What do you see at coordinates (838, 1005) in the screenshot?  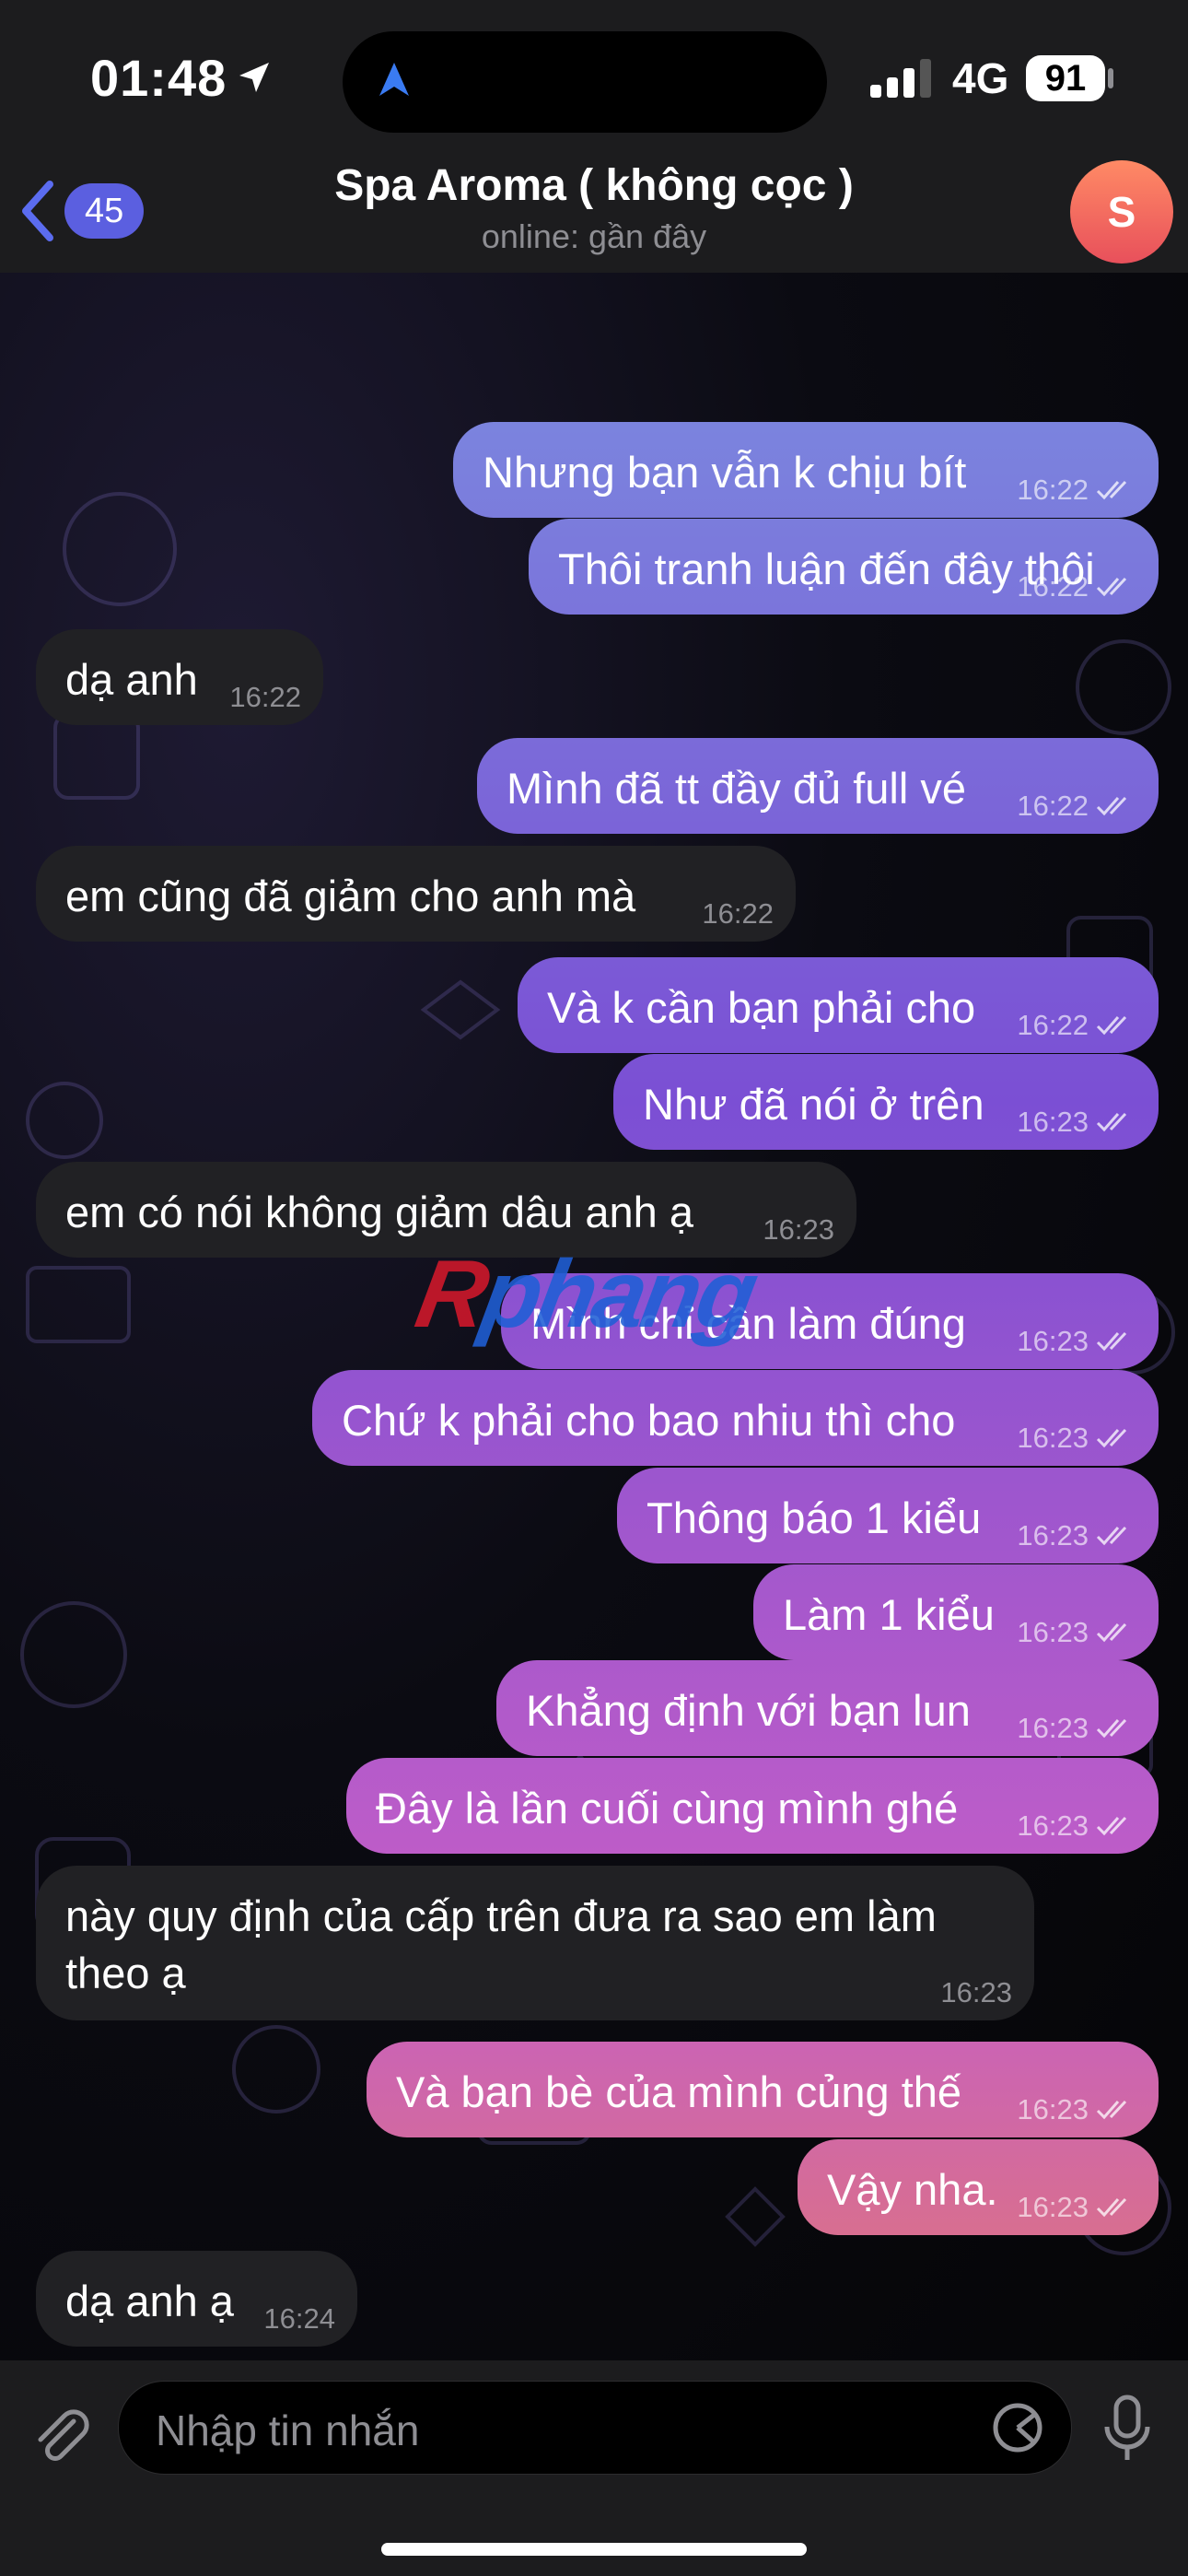 I see `outgoing-message: Và k cần bạn phải cho 16:22` at bounding box center [838, 1005].